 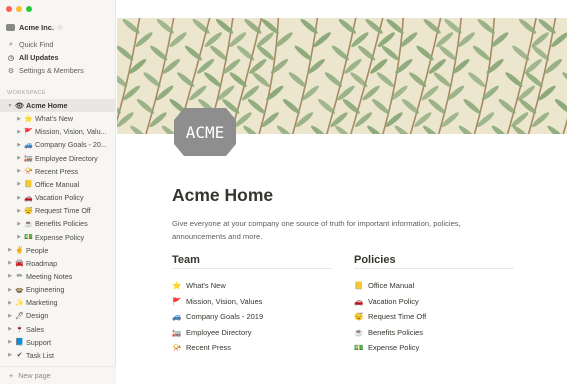 I want to click on page-emoji-icon: 📯, so click(x=28, y=172).